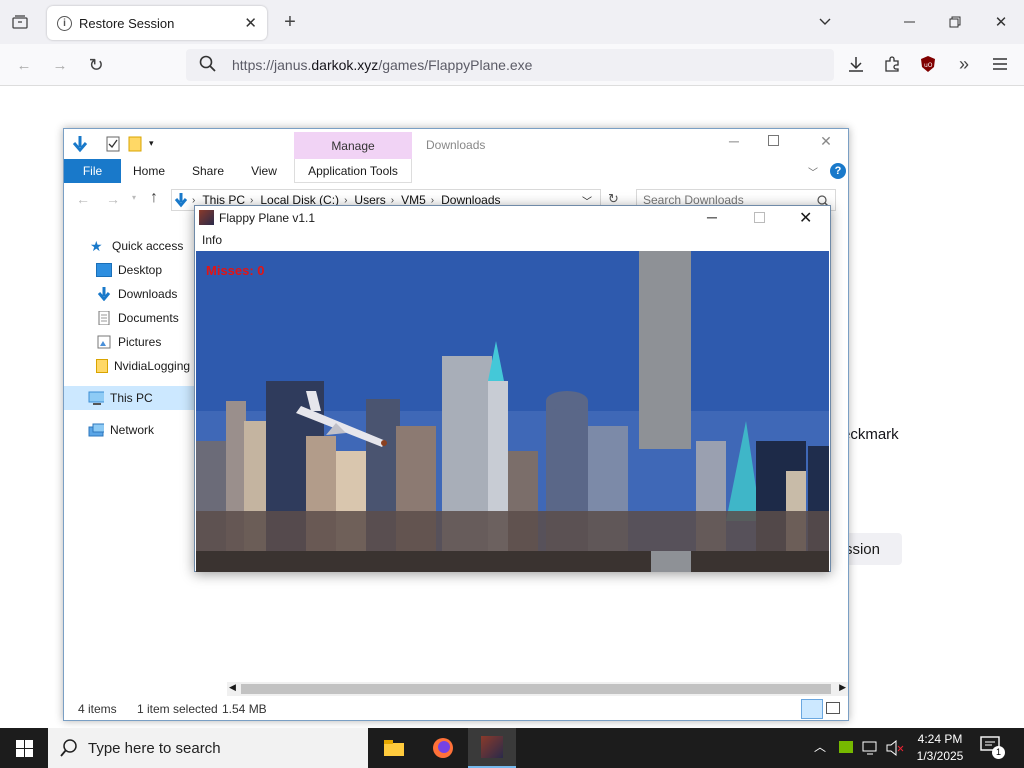  What do you see at coordinates (208, 171) in the screenshot?
I see `tab-share: Share` at bounding box center [208, 171].